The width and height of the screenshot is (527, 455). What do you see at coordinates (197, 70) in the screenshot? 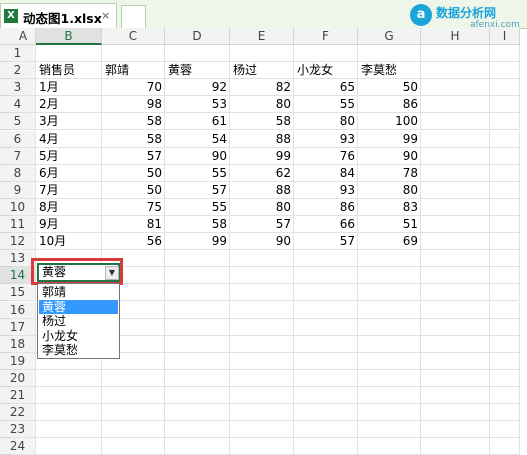
I see `table-header: 黄蓉` at bounding box center [197, 70].